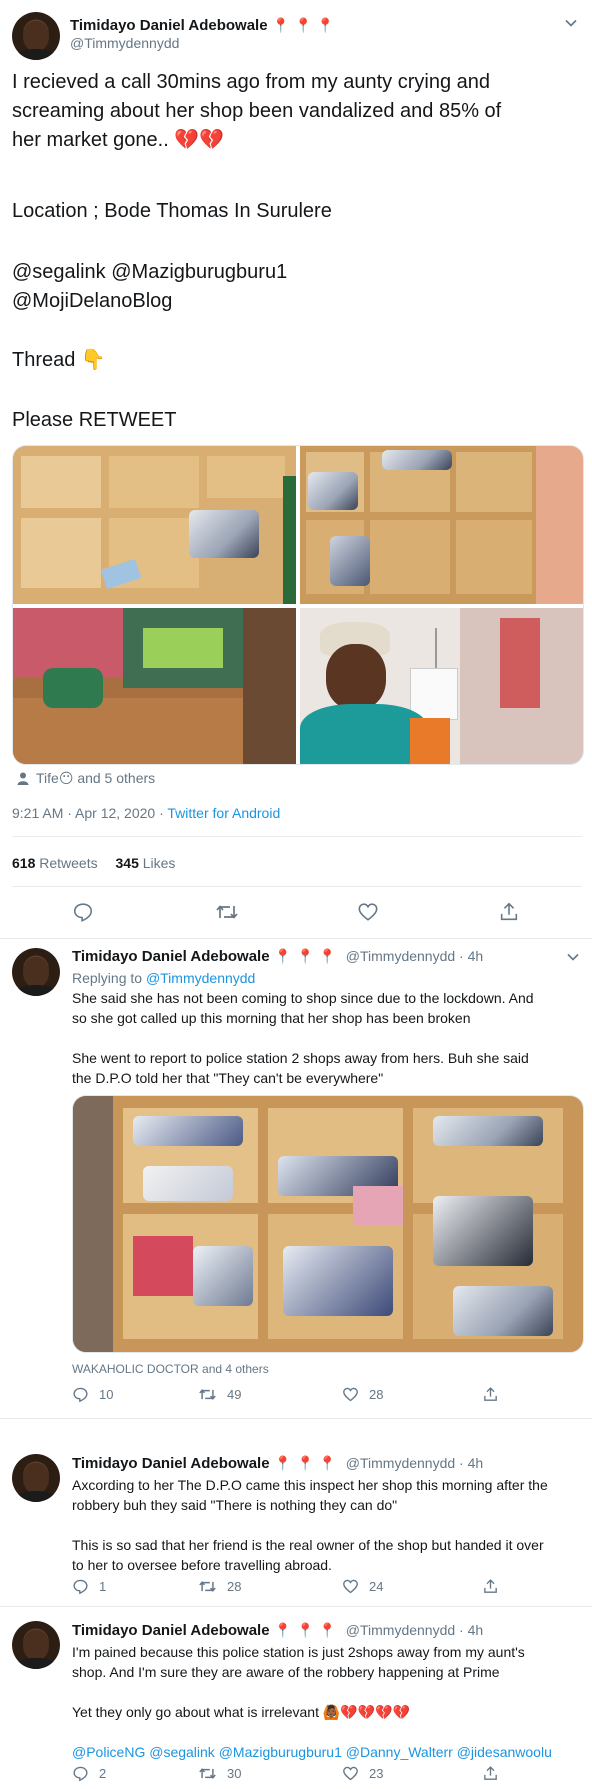  Describe the element at coordinates (89, 1586) in the screenshot. I see `reply-button: 1` at that location.